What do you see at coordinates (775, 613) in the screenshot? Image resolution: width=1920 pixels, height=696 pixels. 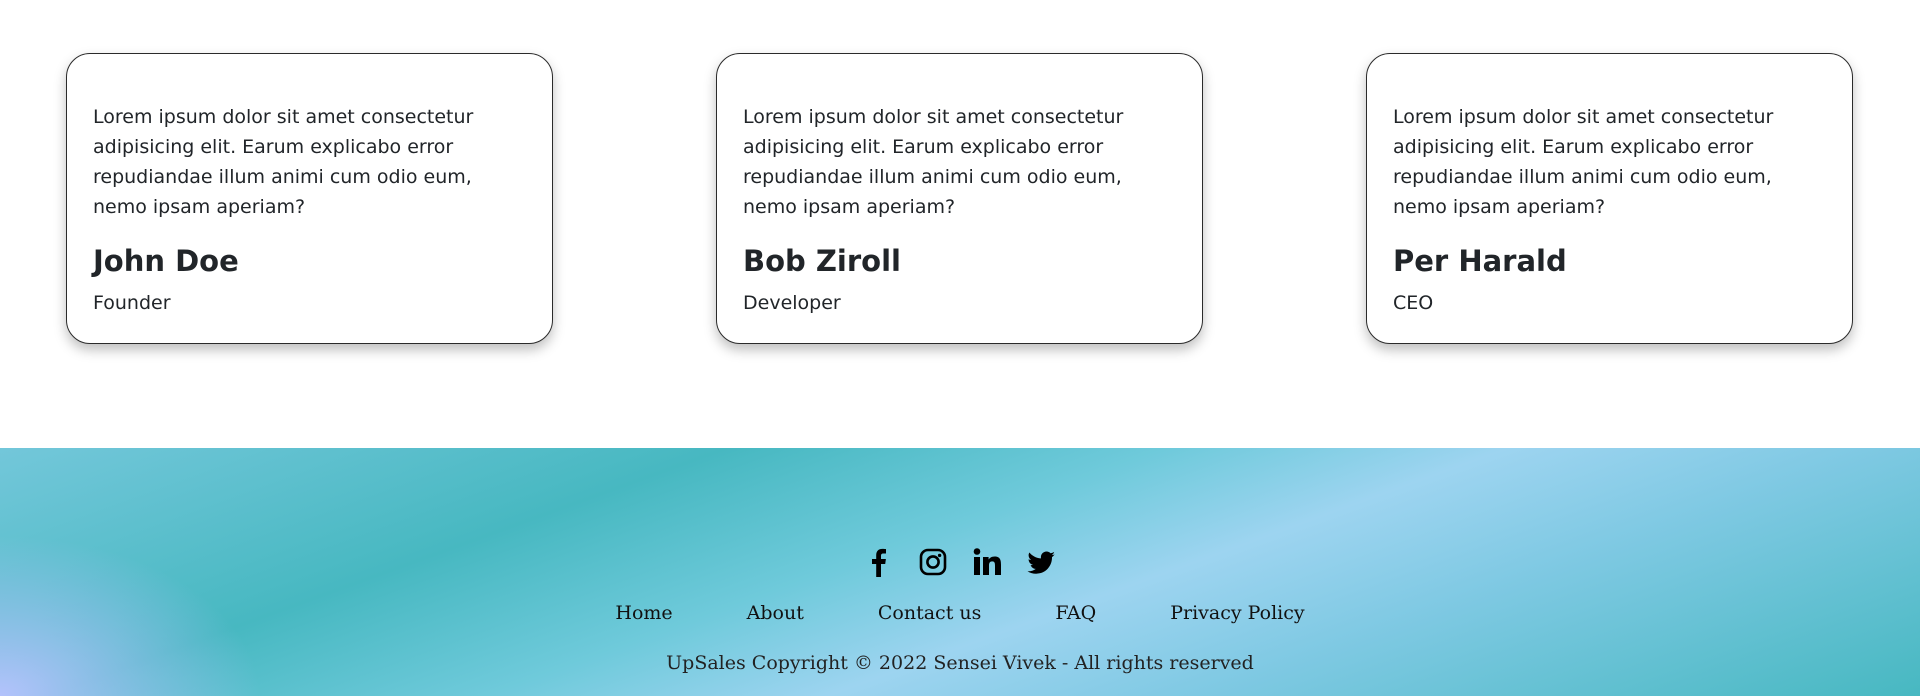 I see `footer-link-about: About` at bounding box center [775, 613].